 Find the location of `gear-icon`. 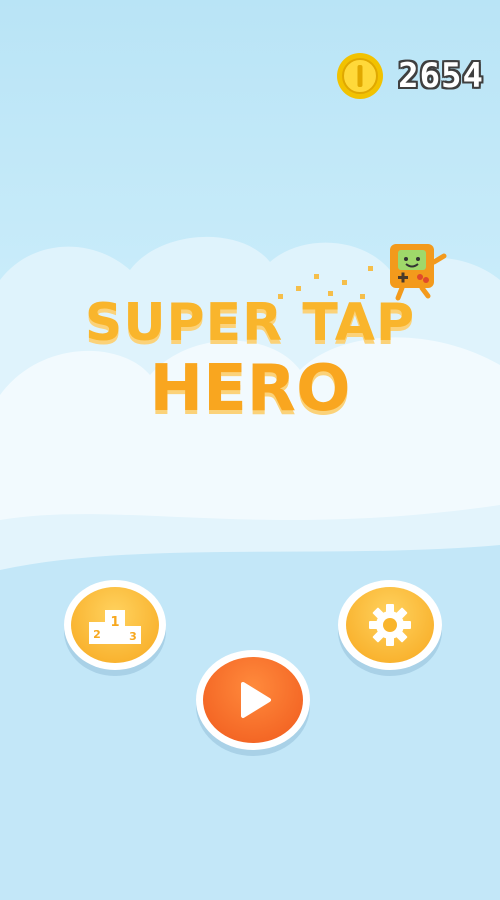

gear-icon is located at coordinates (390, 625).